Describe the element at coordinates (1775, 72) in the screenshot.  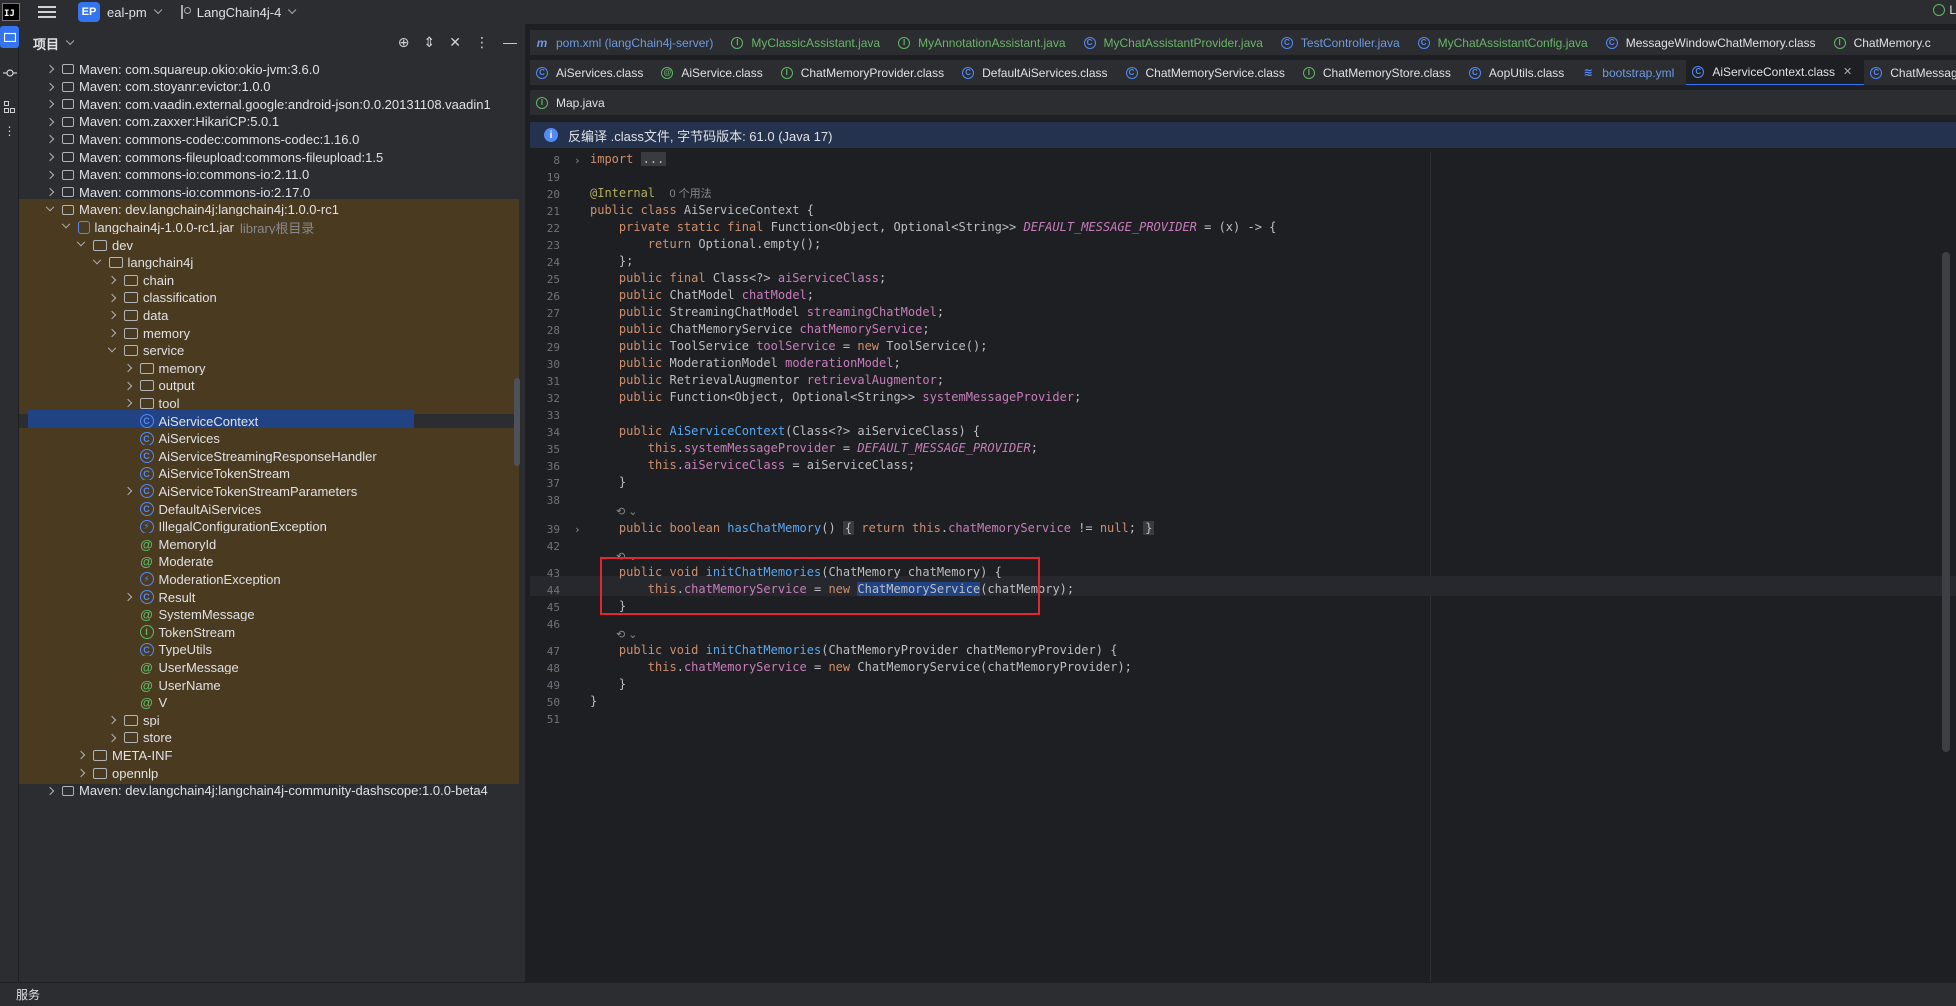
I see `editor-tab: C AiServiceContext.class ✕` at that location.